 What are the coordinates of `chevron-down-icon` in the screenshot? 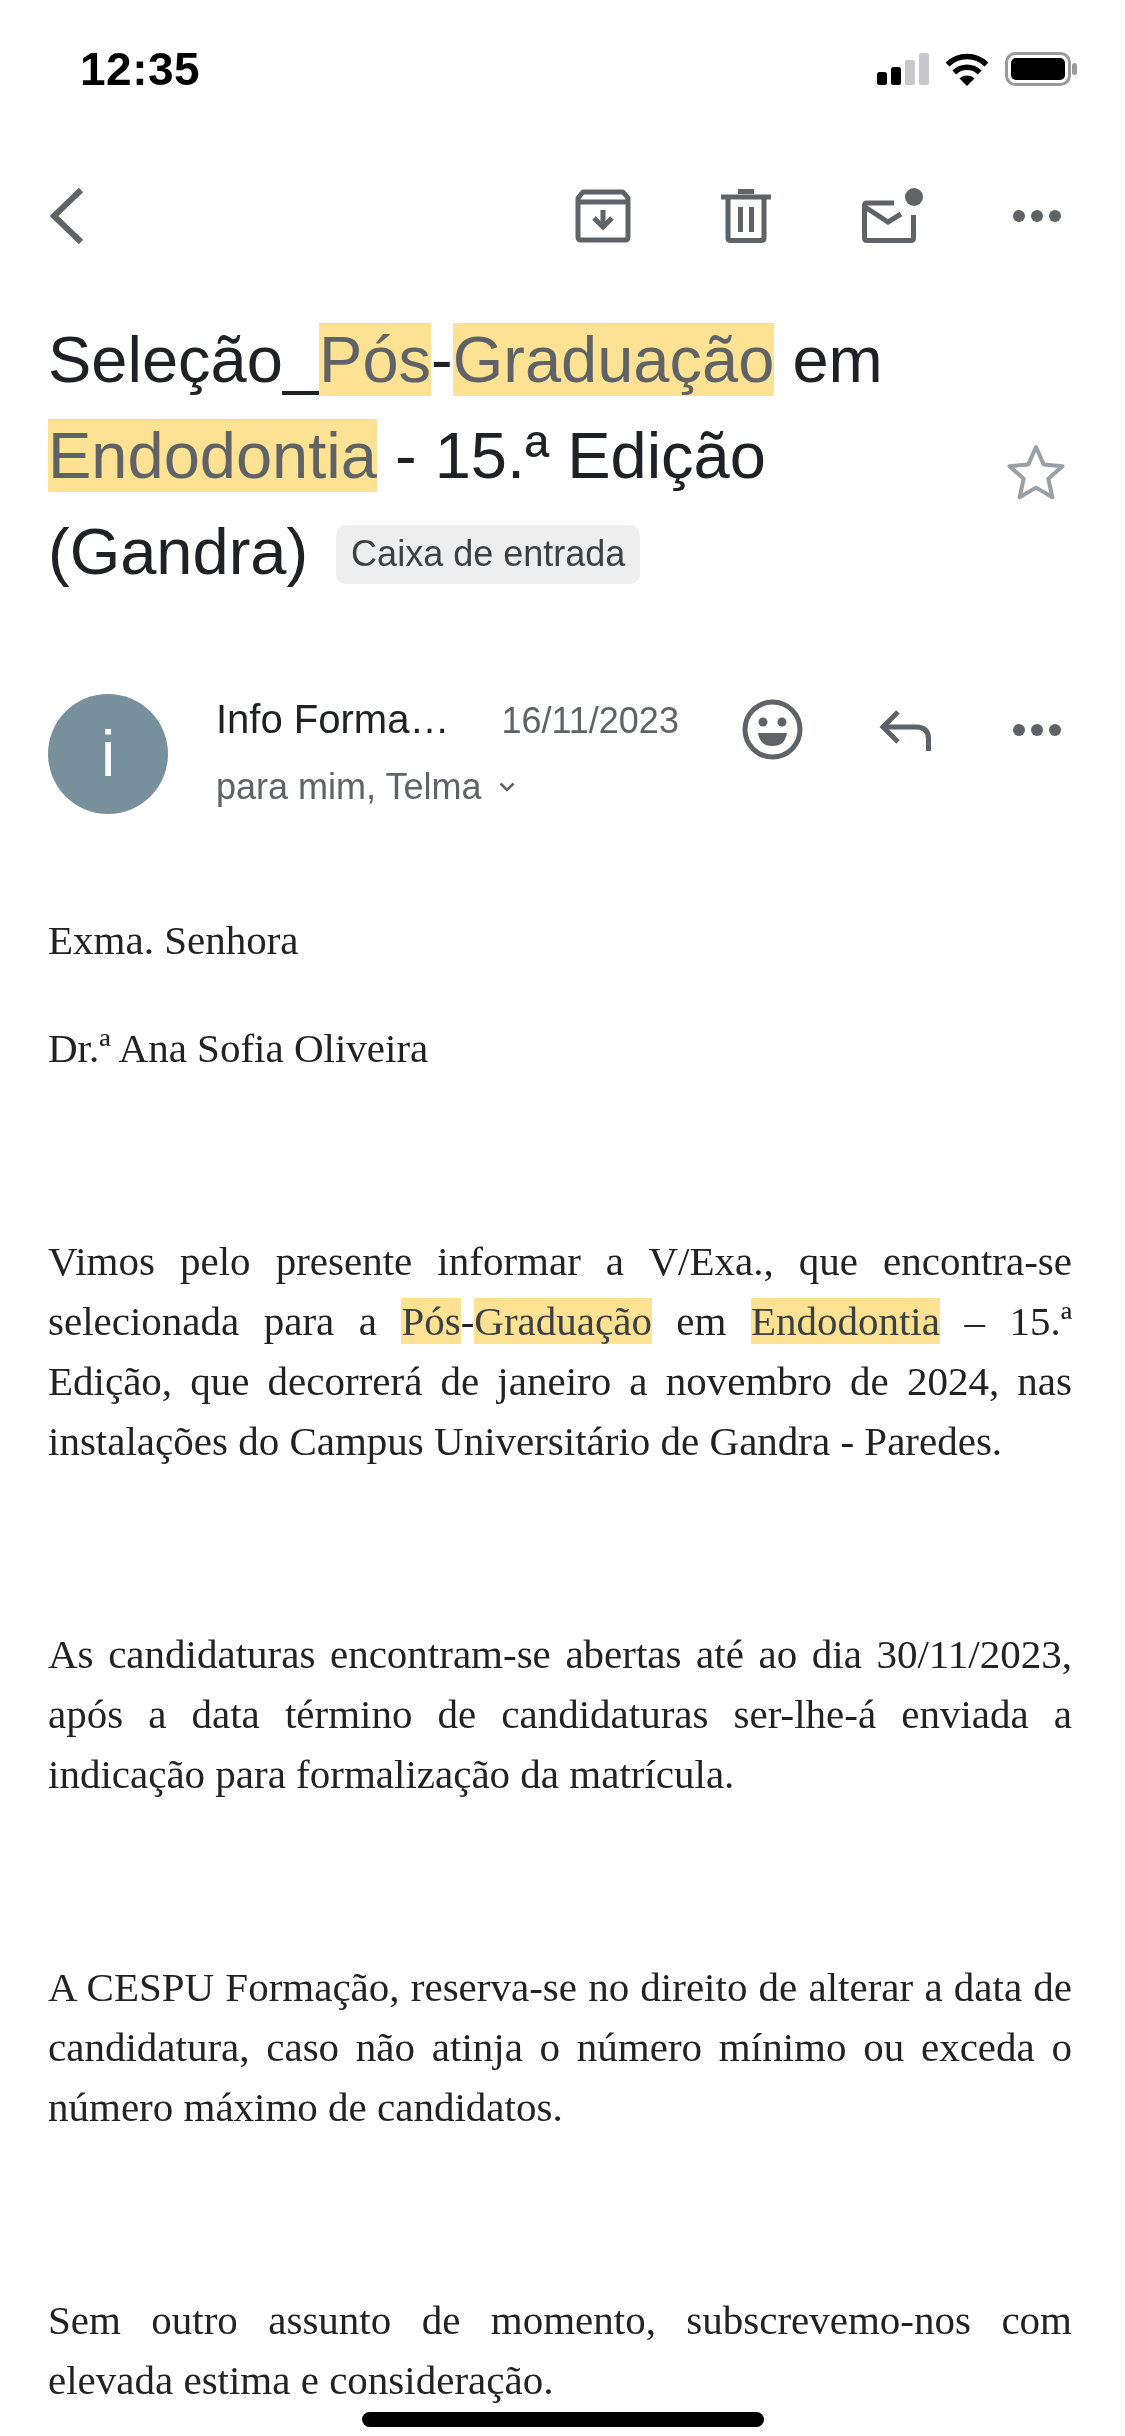 It's located at (507, 787).